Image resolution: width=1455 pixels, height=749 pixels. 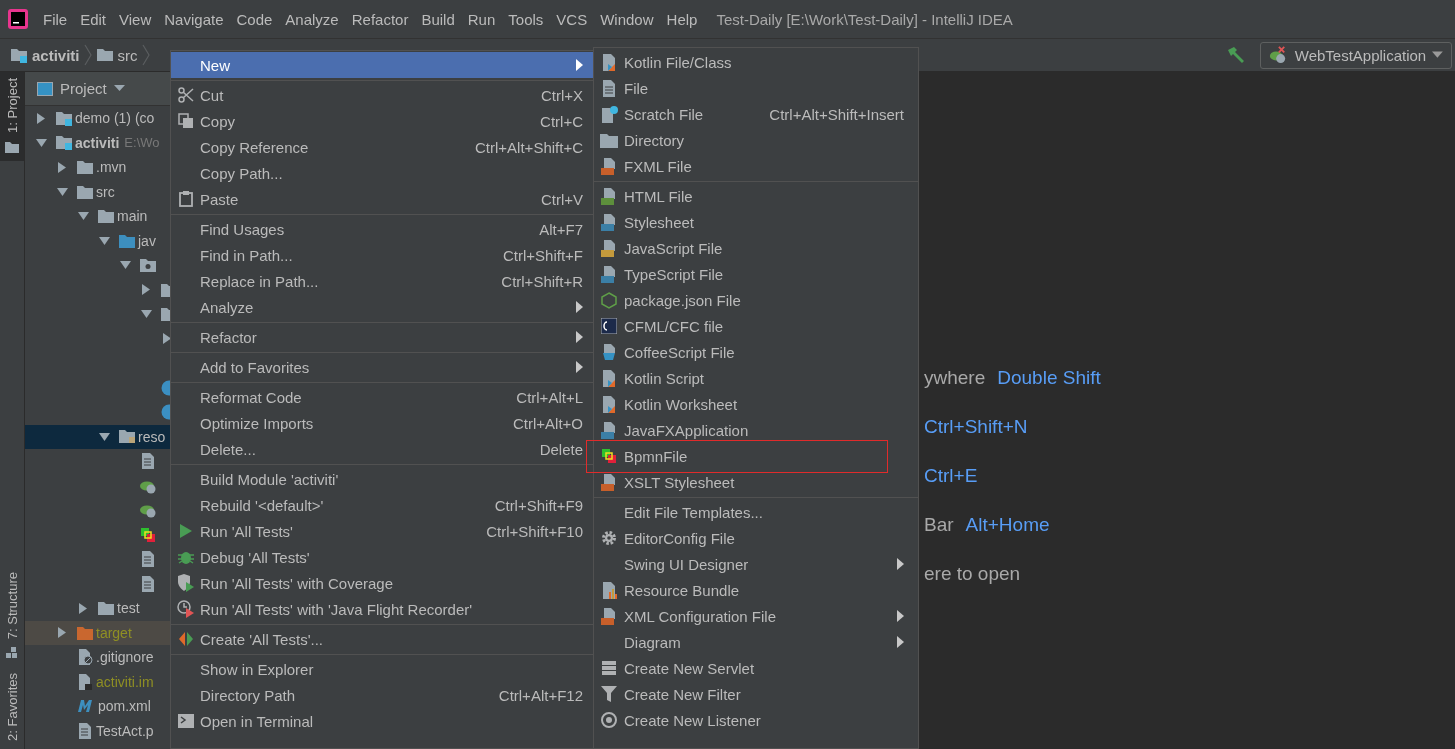 I want to click on menu-item: Run 'All Tests' with 'Java Flight Recorder', so click(x=382, y=609).